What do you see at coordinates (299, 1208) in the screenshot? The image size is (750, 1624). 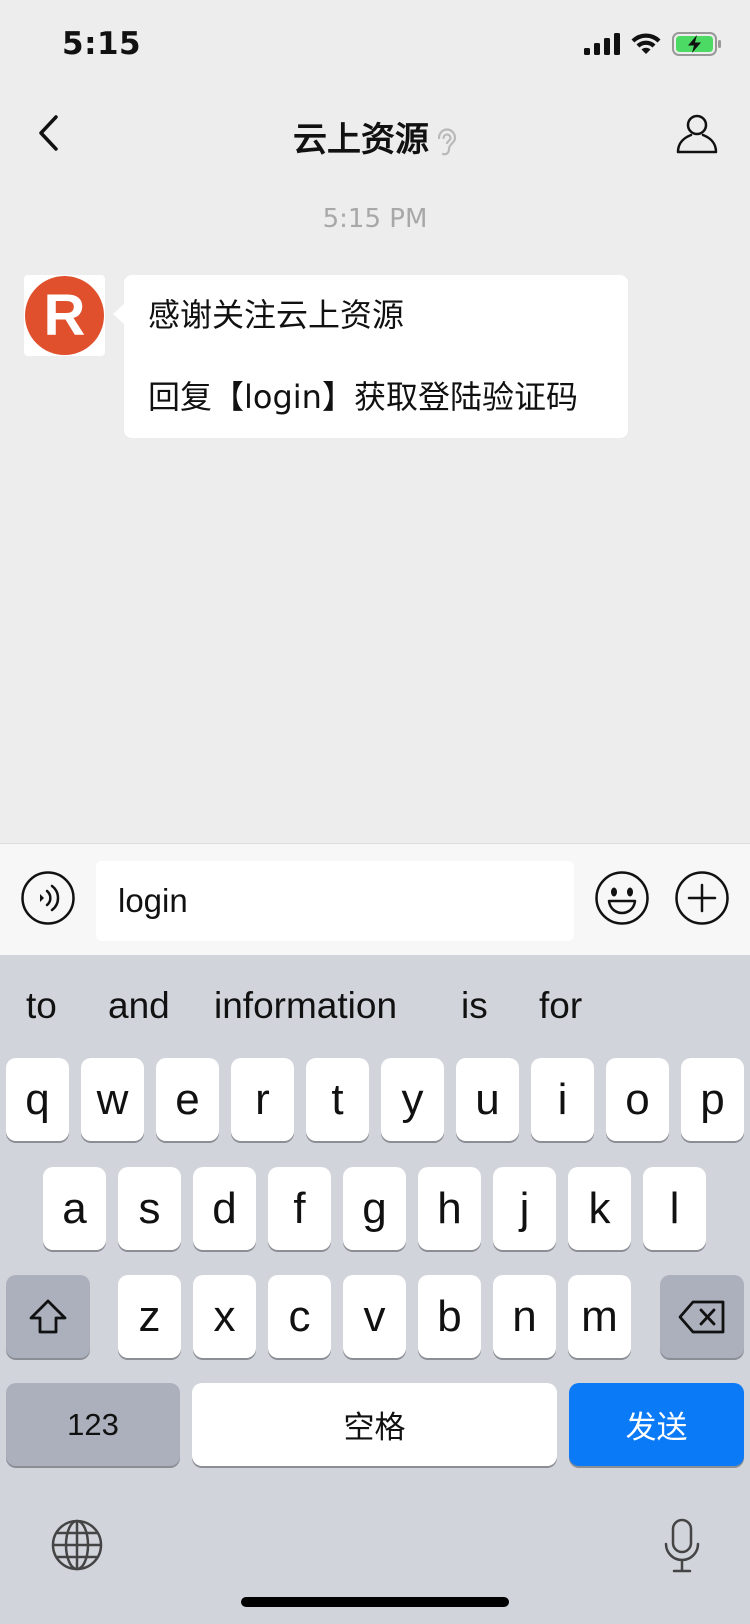 I see `key-f: f` at bounding box center [299, 1208].